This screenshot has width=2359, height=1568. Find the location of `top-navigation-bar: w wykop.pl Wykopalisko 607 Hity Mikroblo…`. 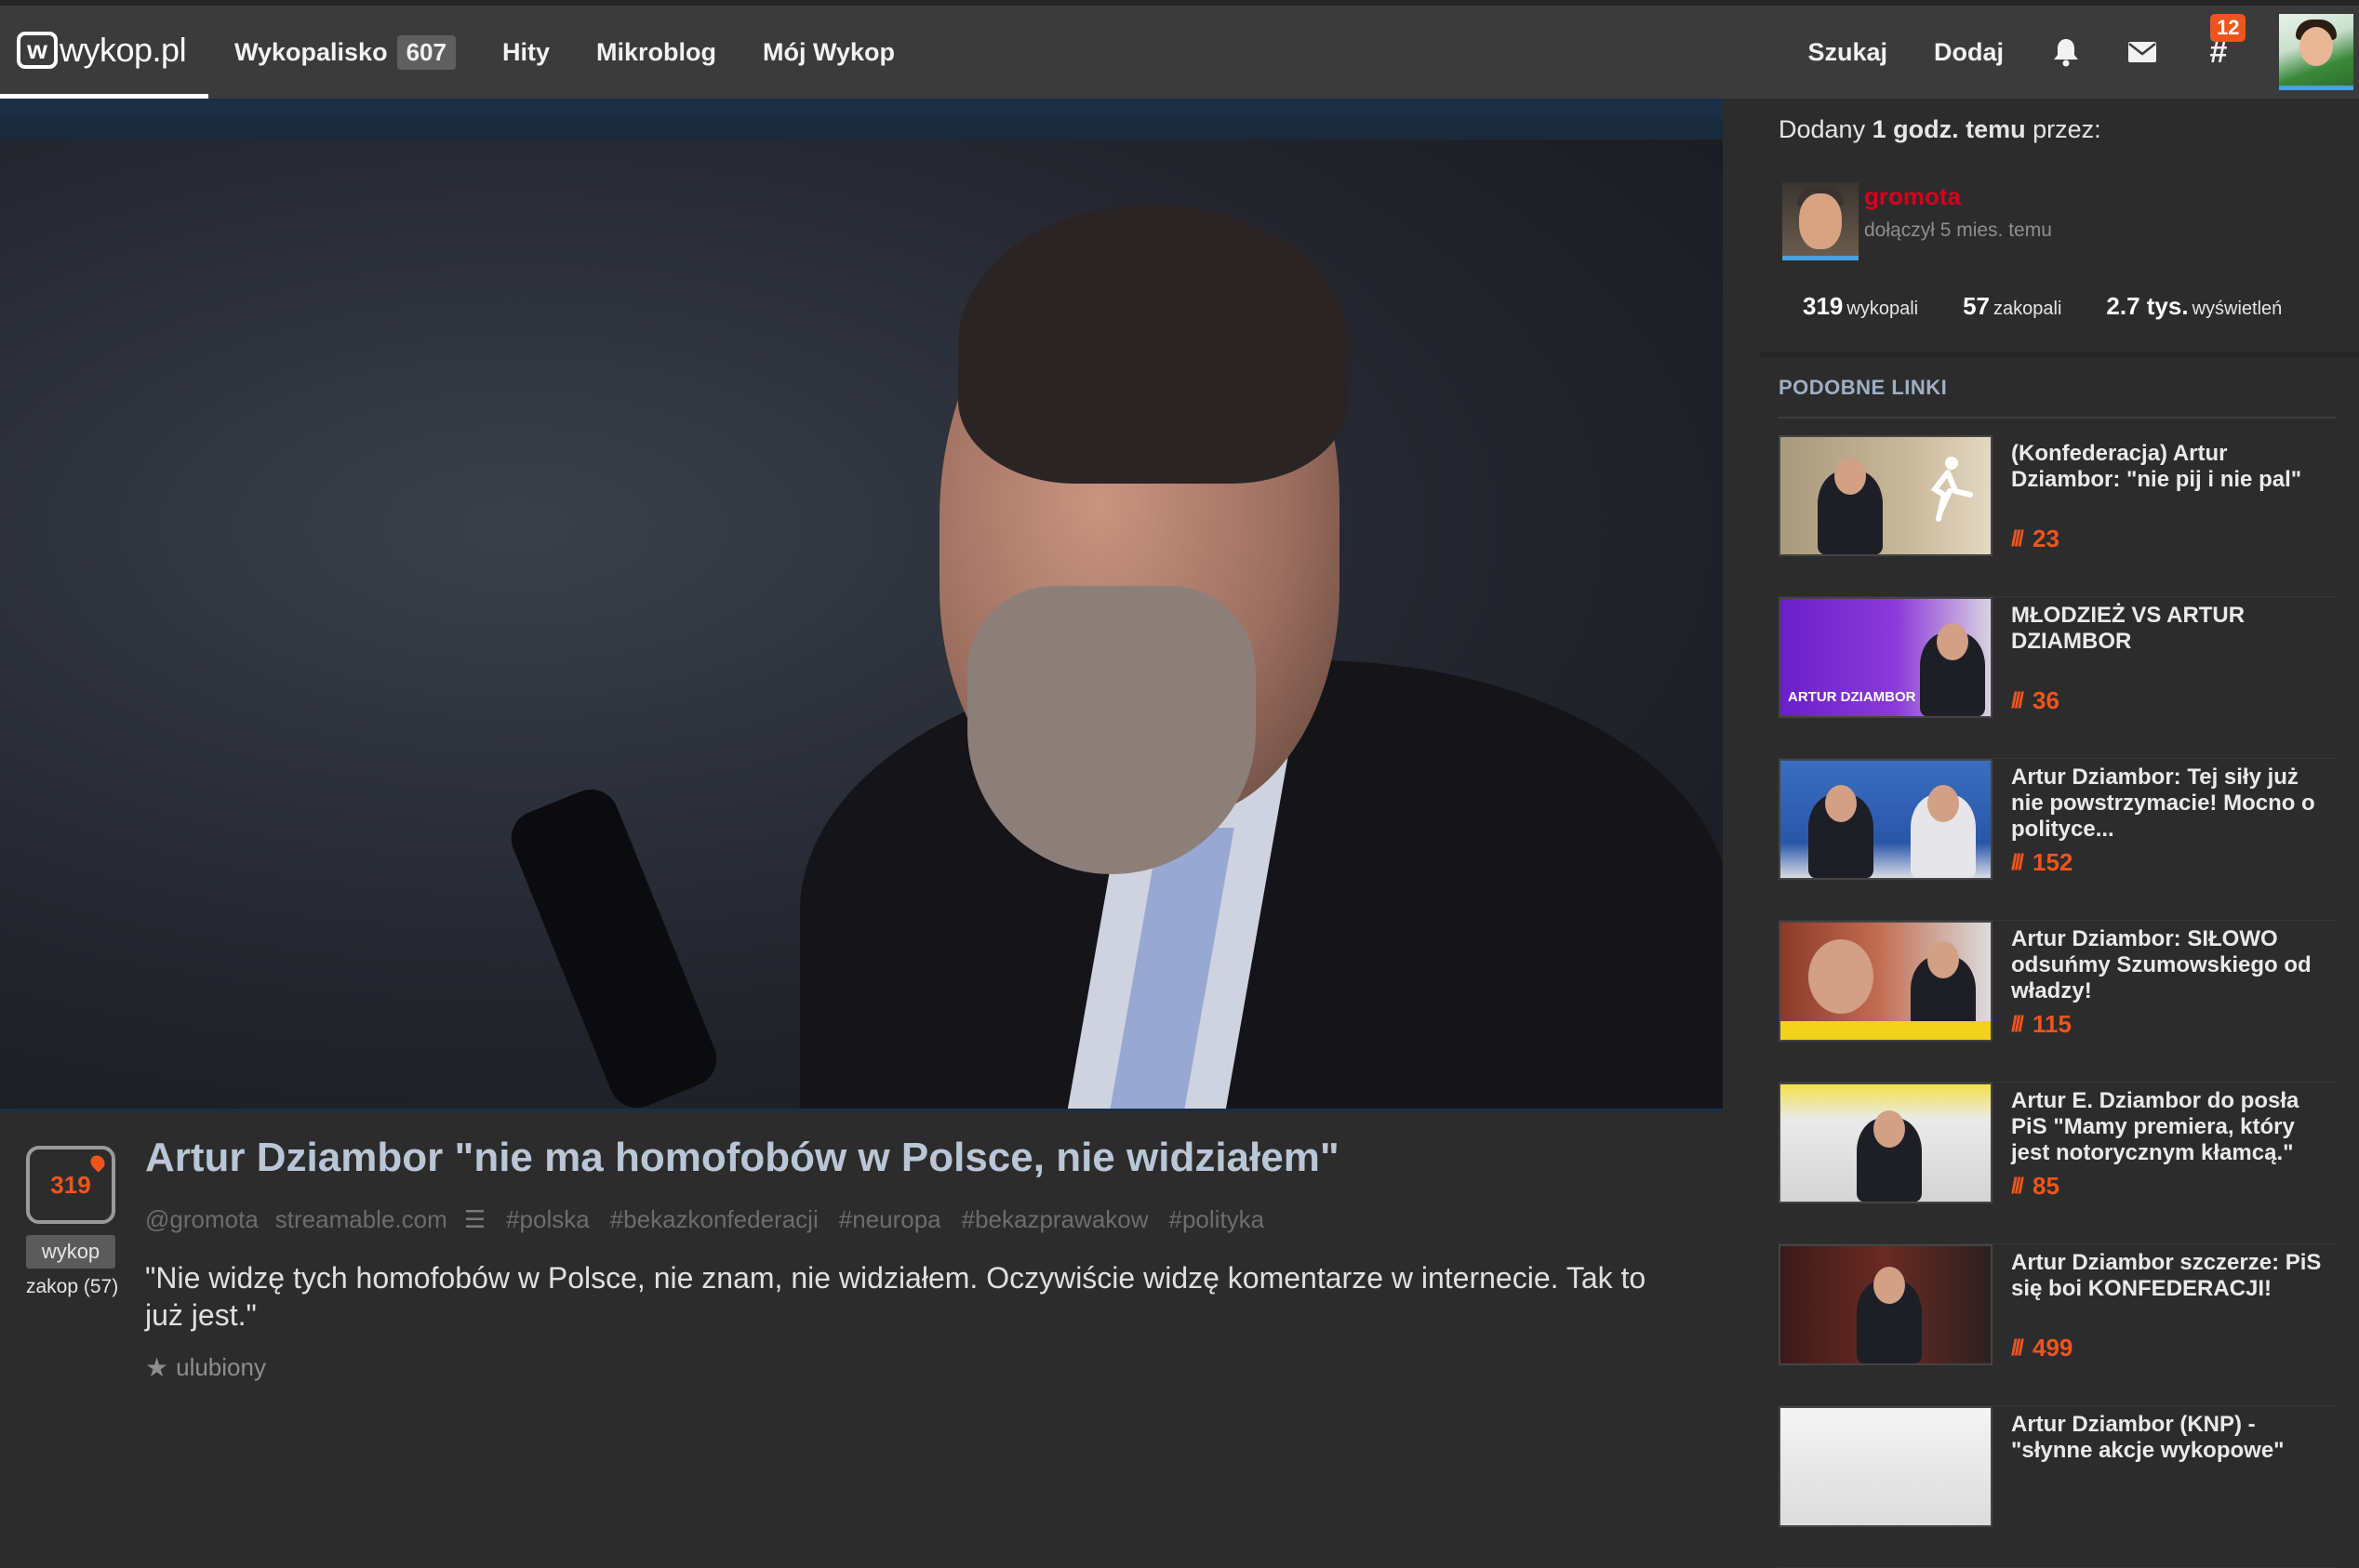

top-navigation-bar: w wykop.pl Wykopalisko 607 Hity Mikroblo… is located at coordinates (1179, 49).